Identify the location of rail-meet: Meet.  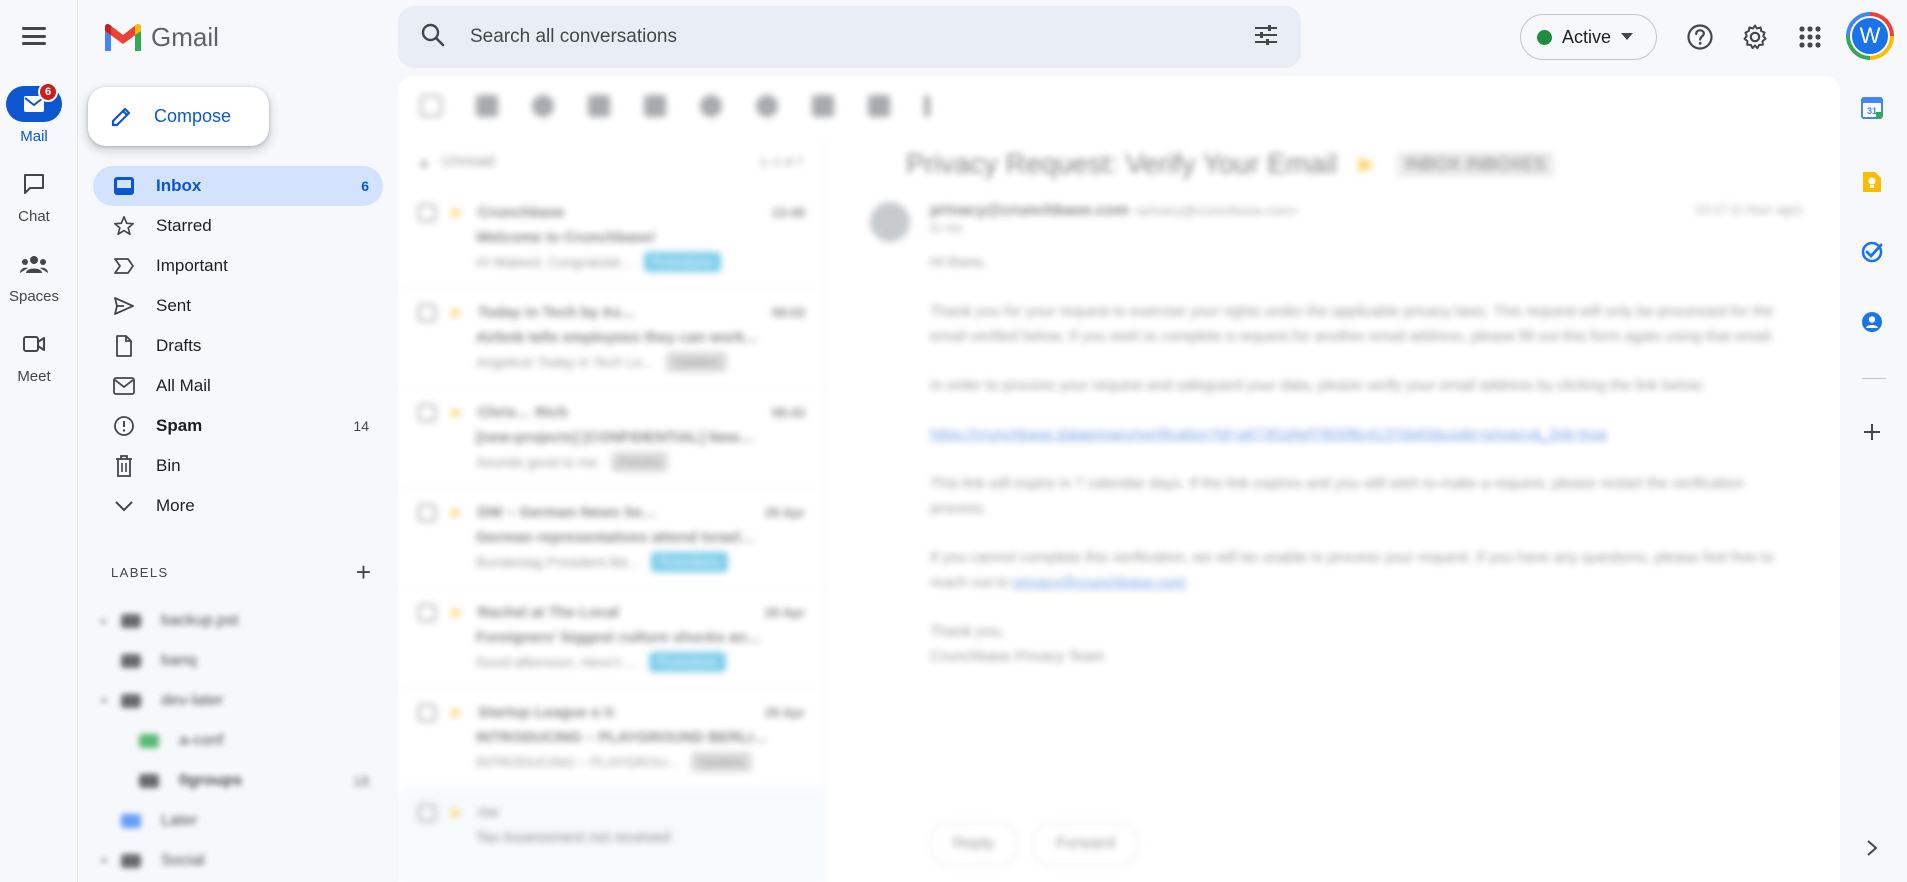
(34, 355).